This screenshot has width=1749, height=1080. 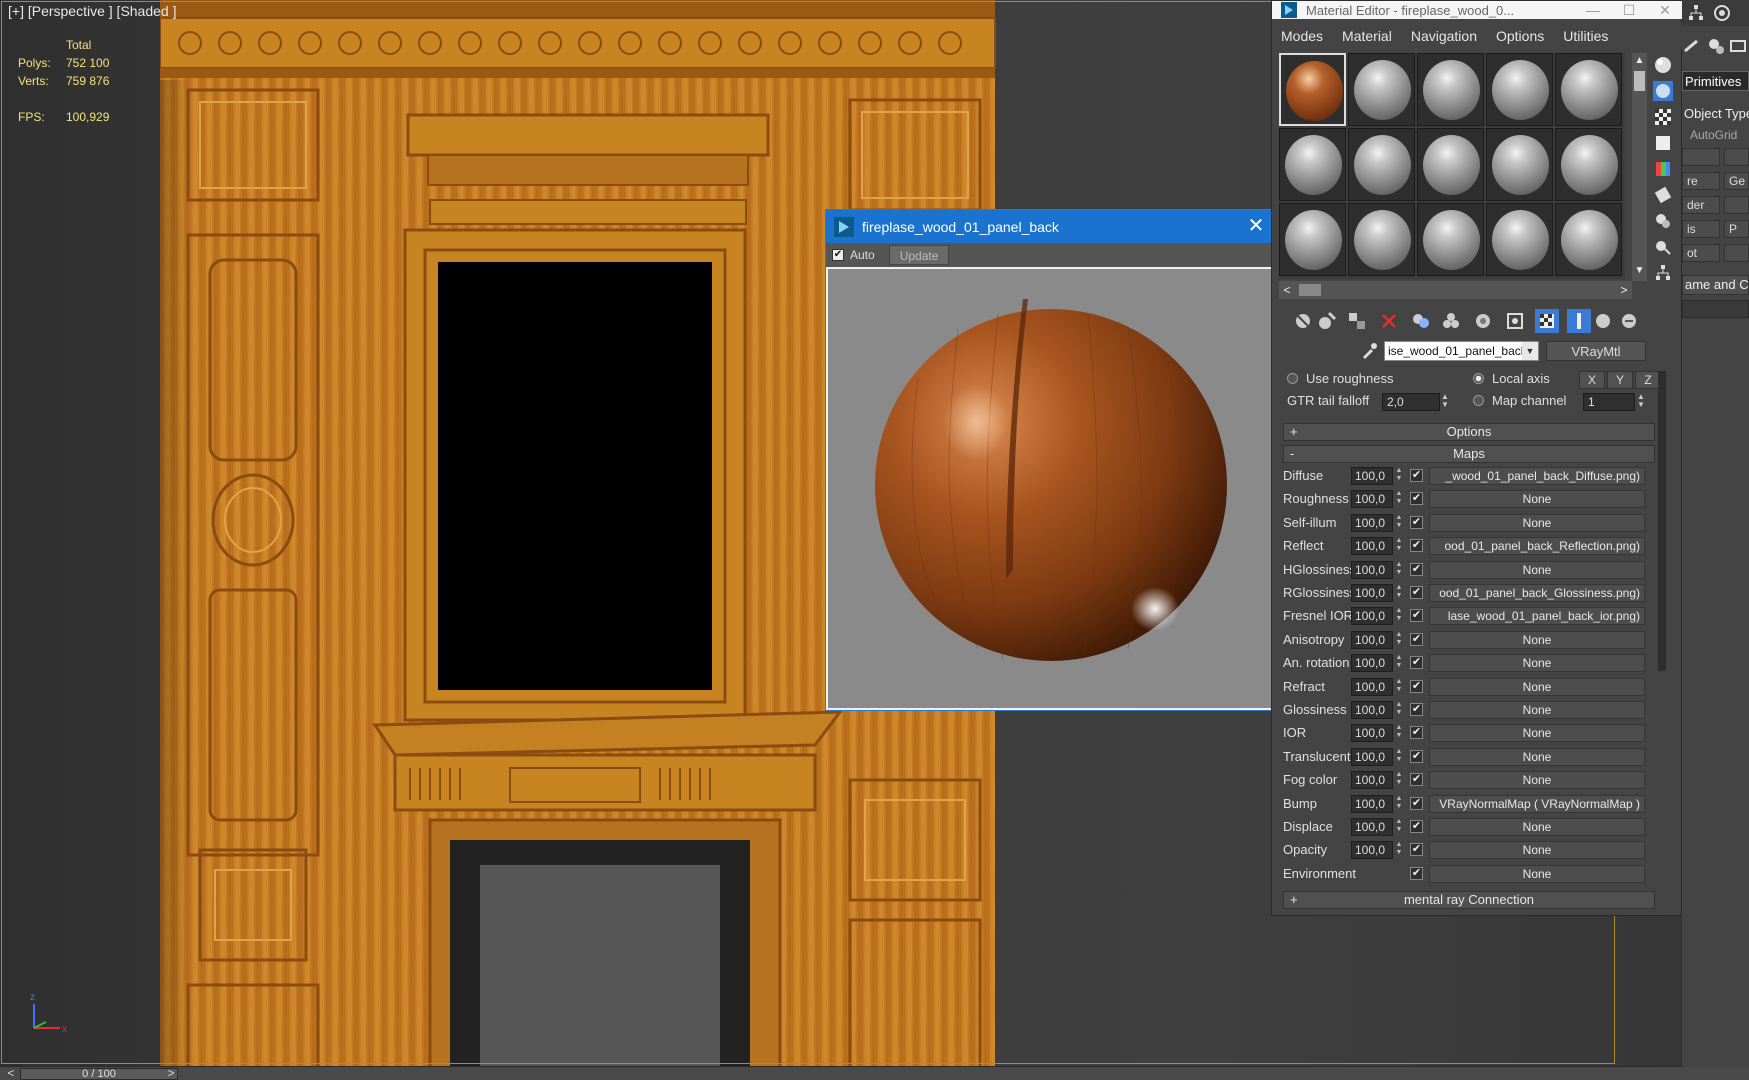 What do you see at coordinates (1722, 13) in the screenshot?
I see `motion-icon` at bounding box center [1722, 13].